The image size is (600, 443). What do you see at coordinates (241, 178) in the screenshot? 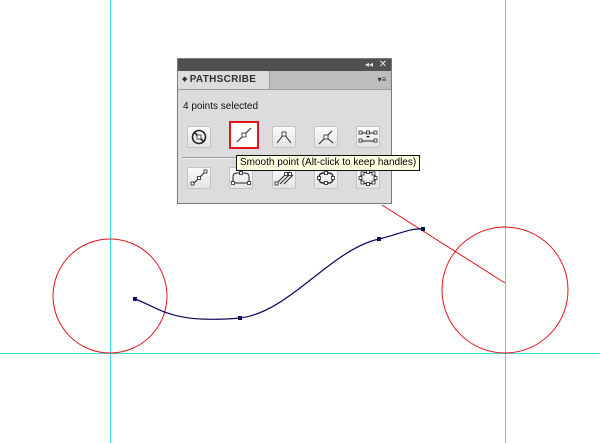
I see `smooth-curve-icon` at bounding box center [241, 178].